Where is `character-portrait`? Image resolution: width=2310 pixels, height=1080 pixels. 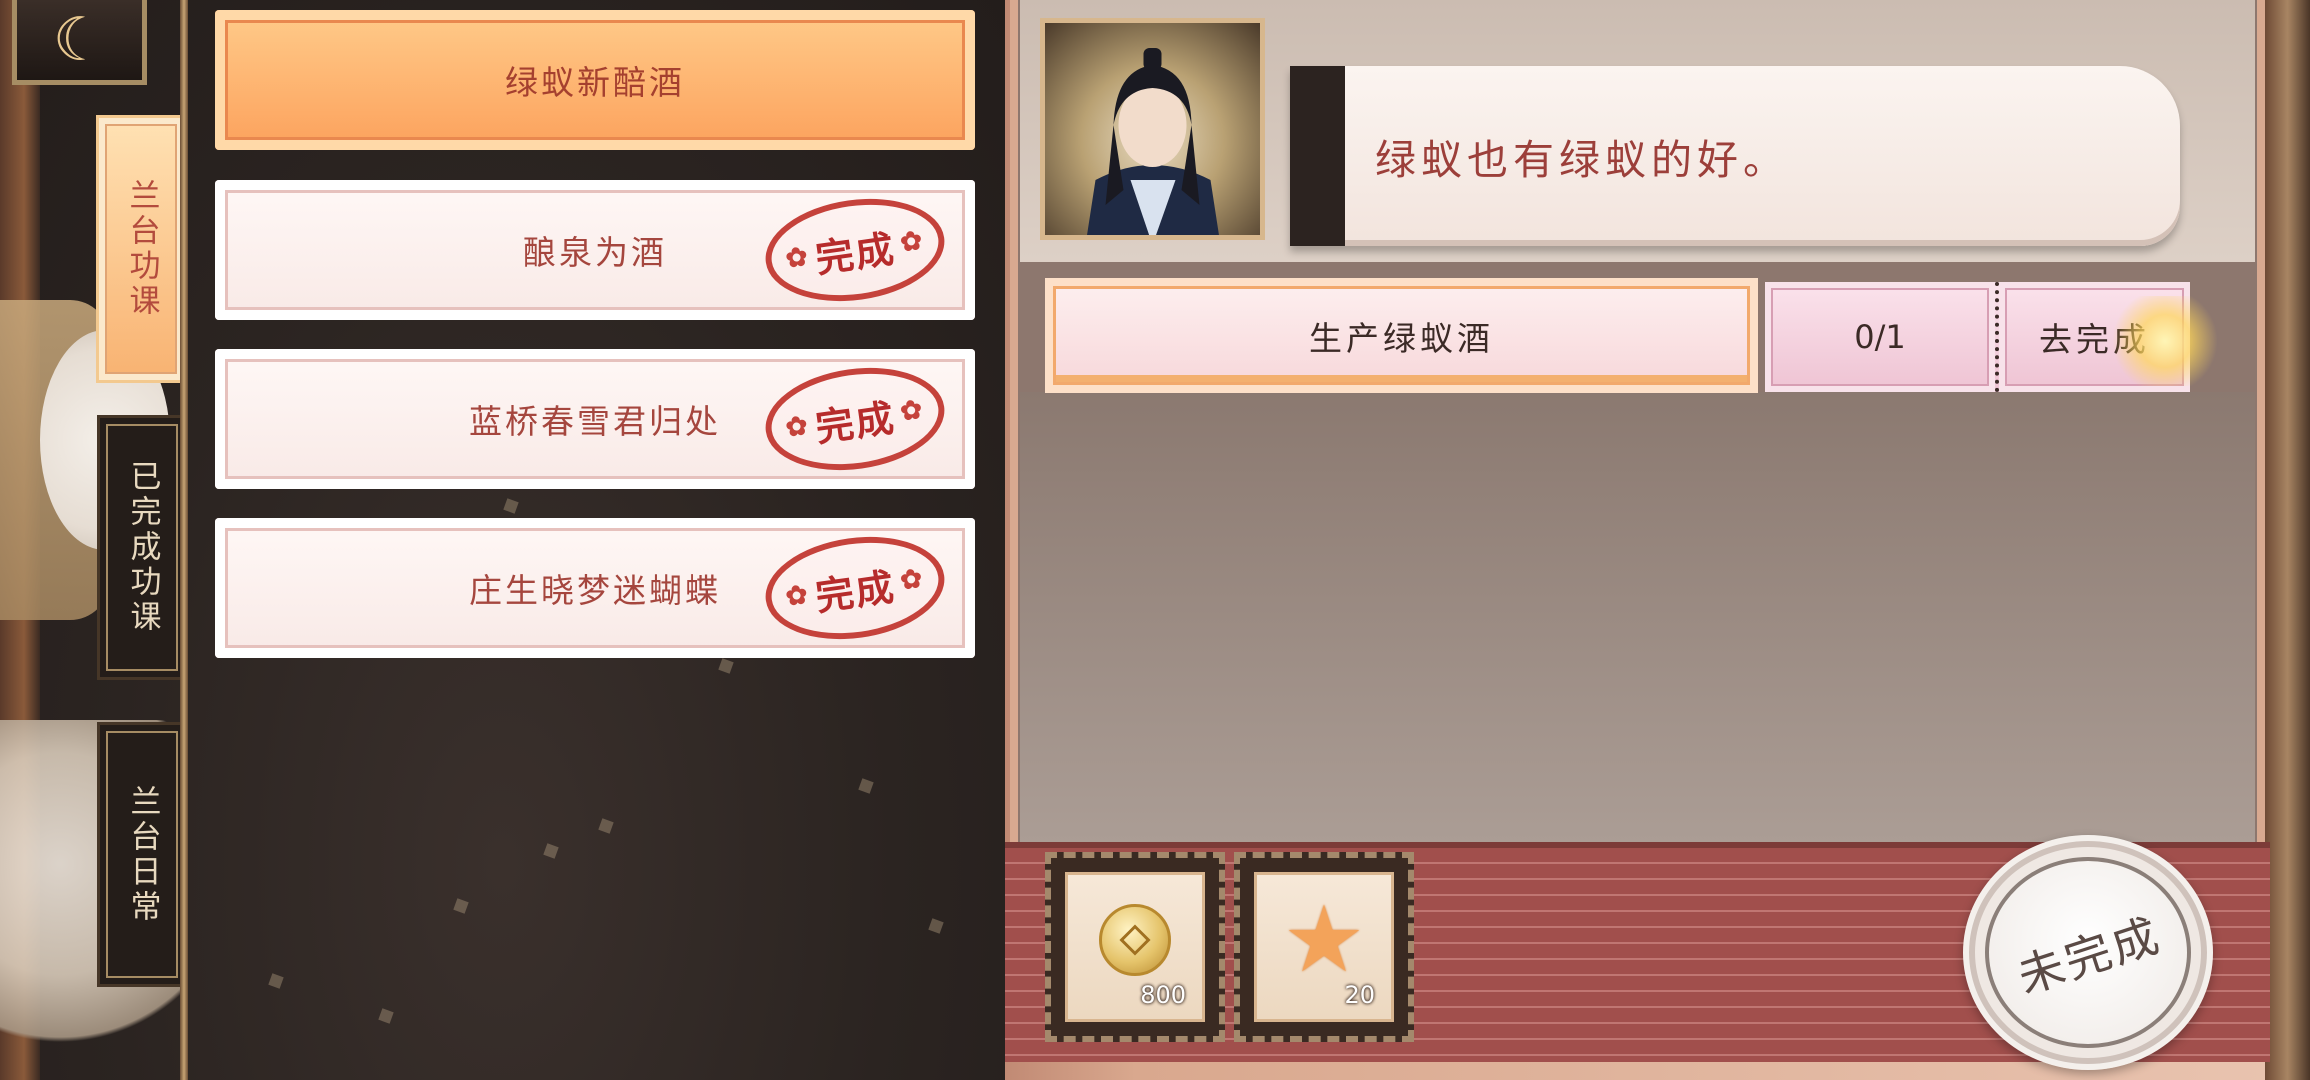
character-portrait is located at coordinates (1152, 129).